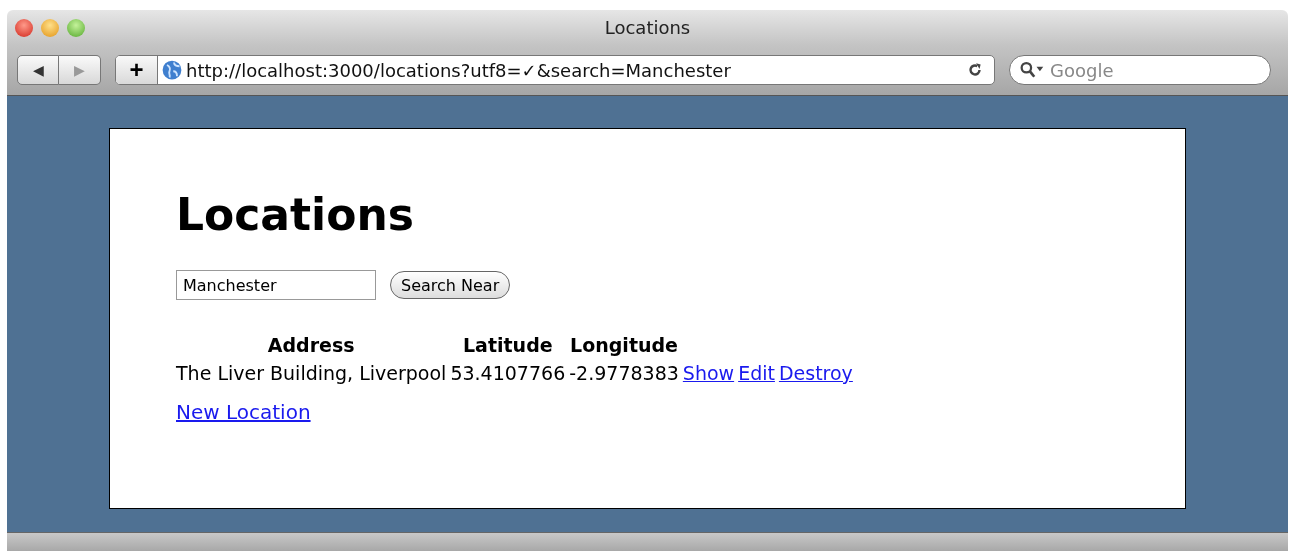  Describe the element at coordinates (815, 373) in the screenshot. I see `row-link: Destroy` at that location.